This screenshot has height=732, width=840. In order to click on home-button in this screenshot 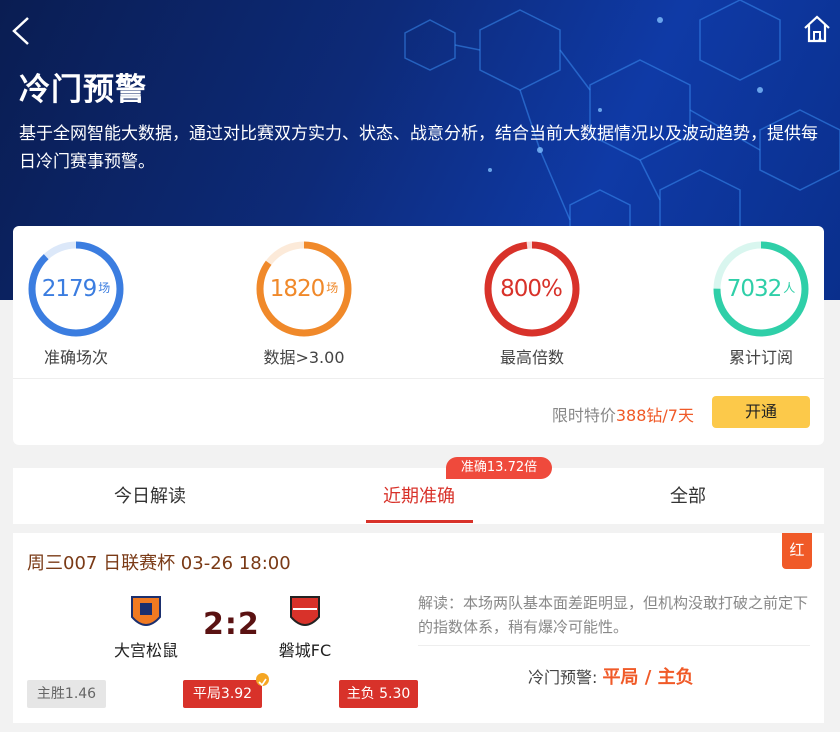, I will do `click(817, 29)`.